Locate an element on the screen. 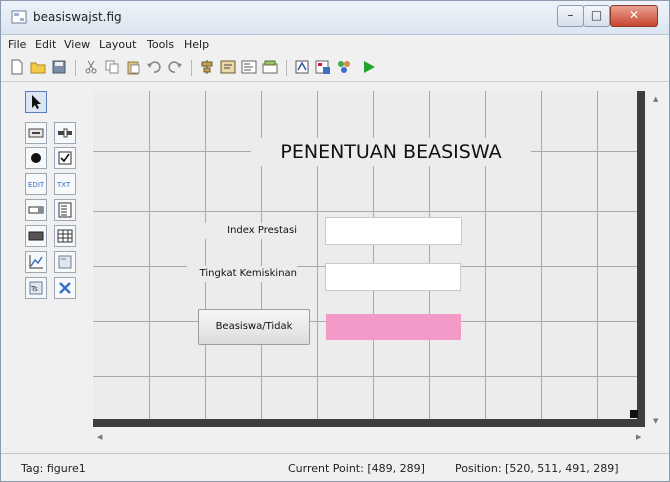  svg-text: Ts is located at coordinates (34, 289).